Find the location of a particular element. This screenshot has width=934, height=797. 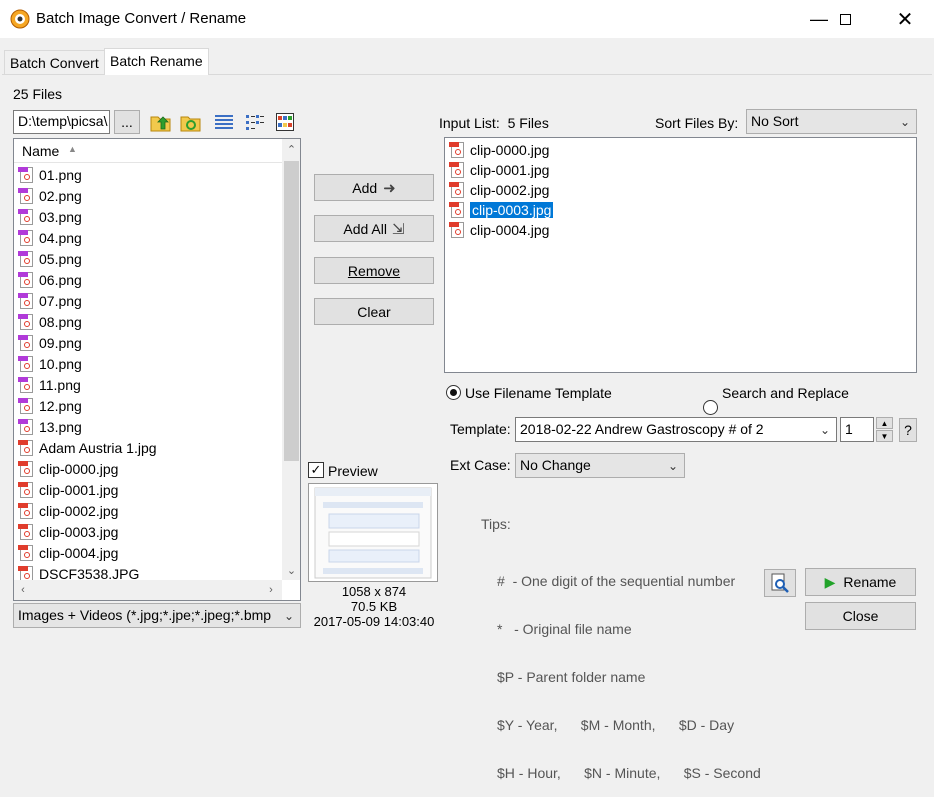

file-list-item: 12.png is located at coordinates (50, 405).